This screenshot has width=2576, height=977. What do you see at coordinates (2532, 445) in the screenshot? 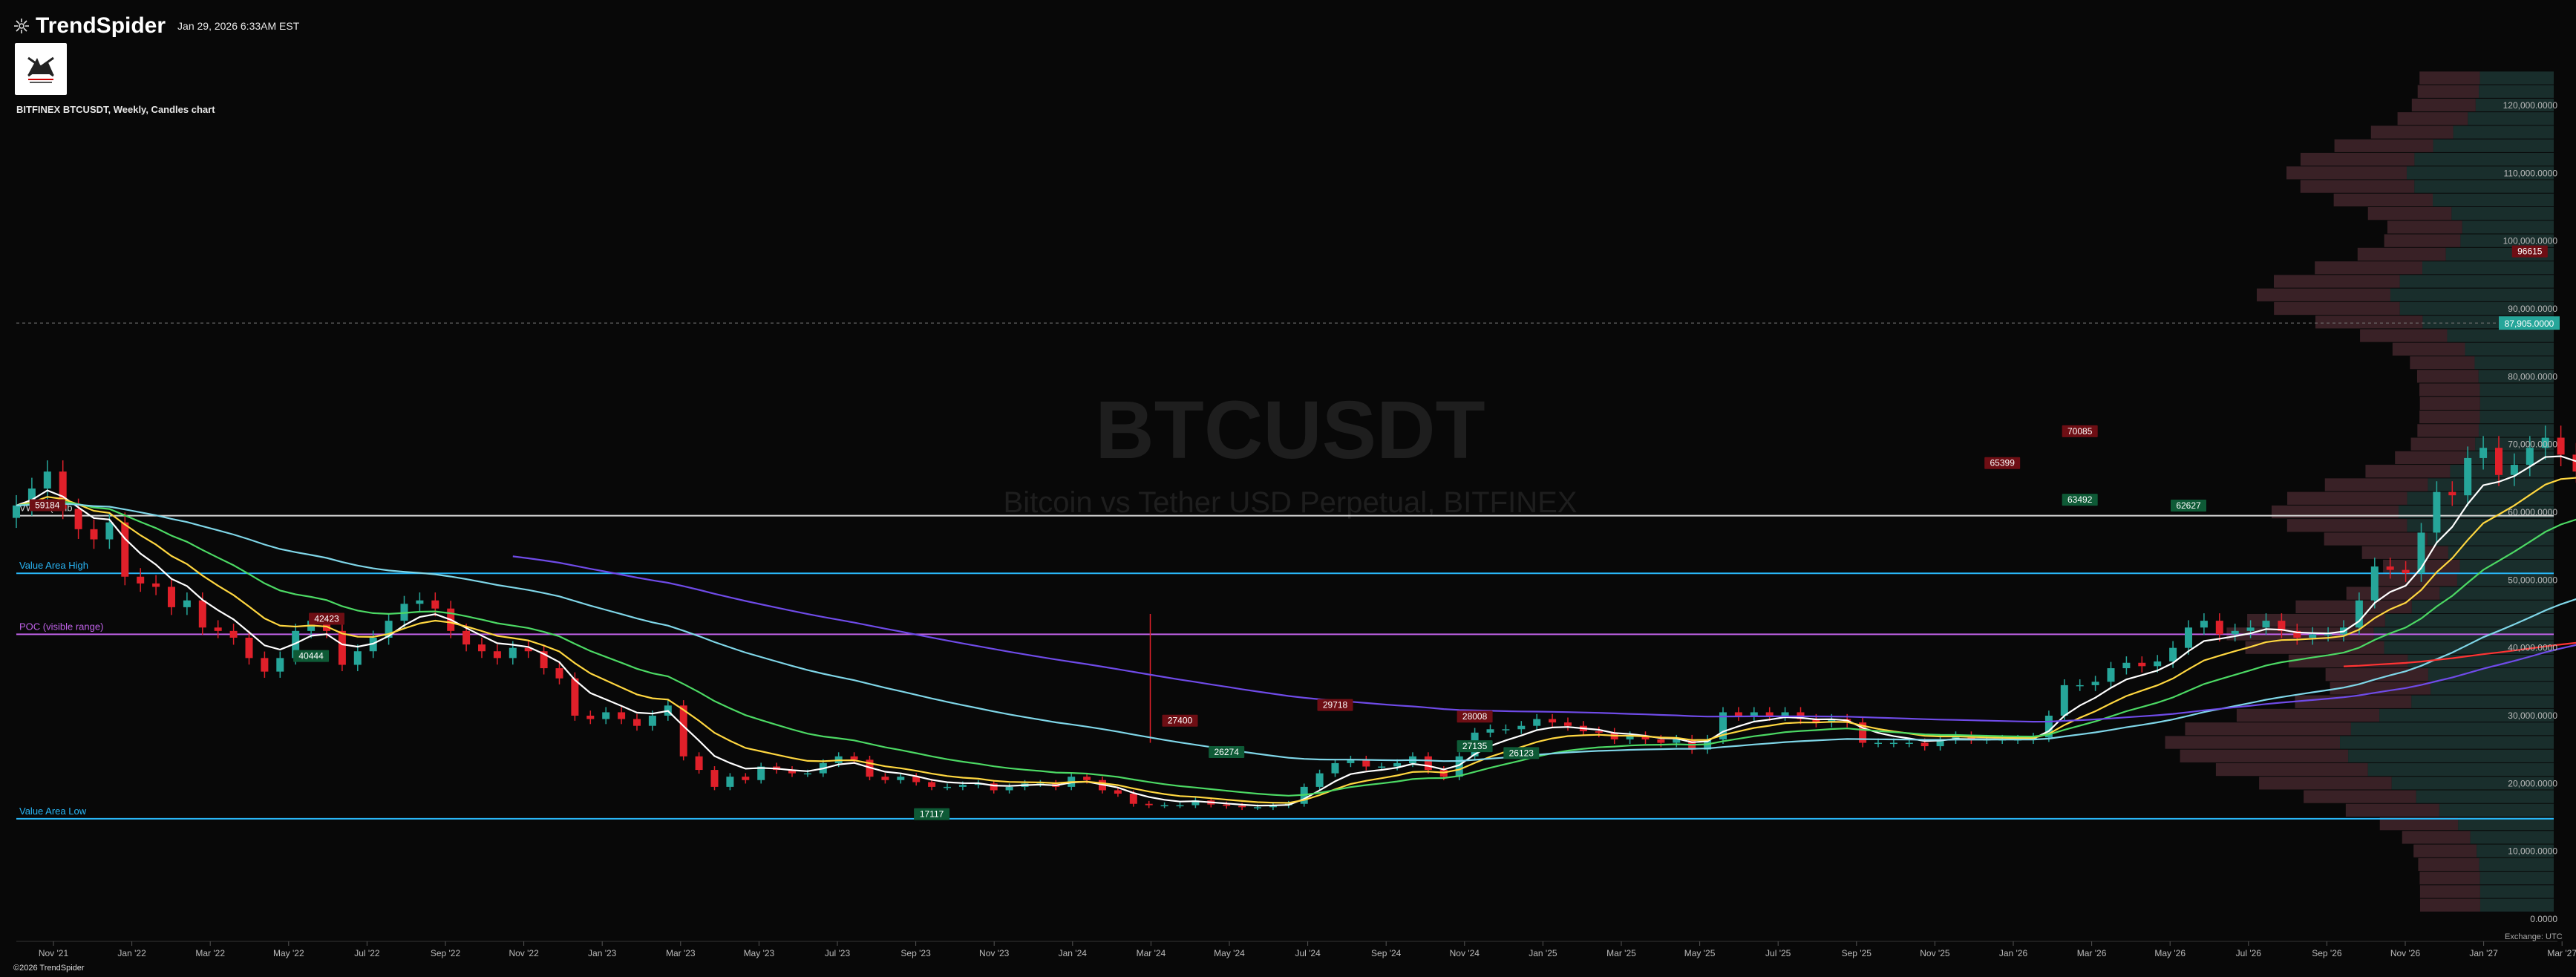
I see `y-tick-label: 70,000.0000` at bounding box center [2532, 445].